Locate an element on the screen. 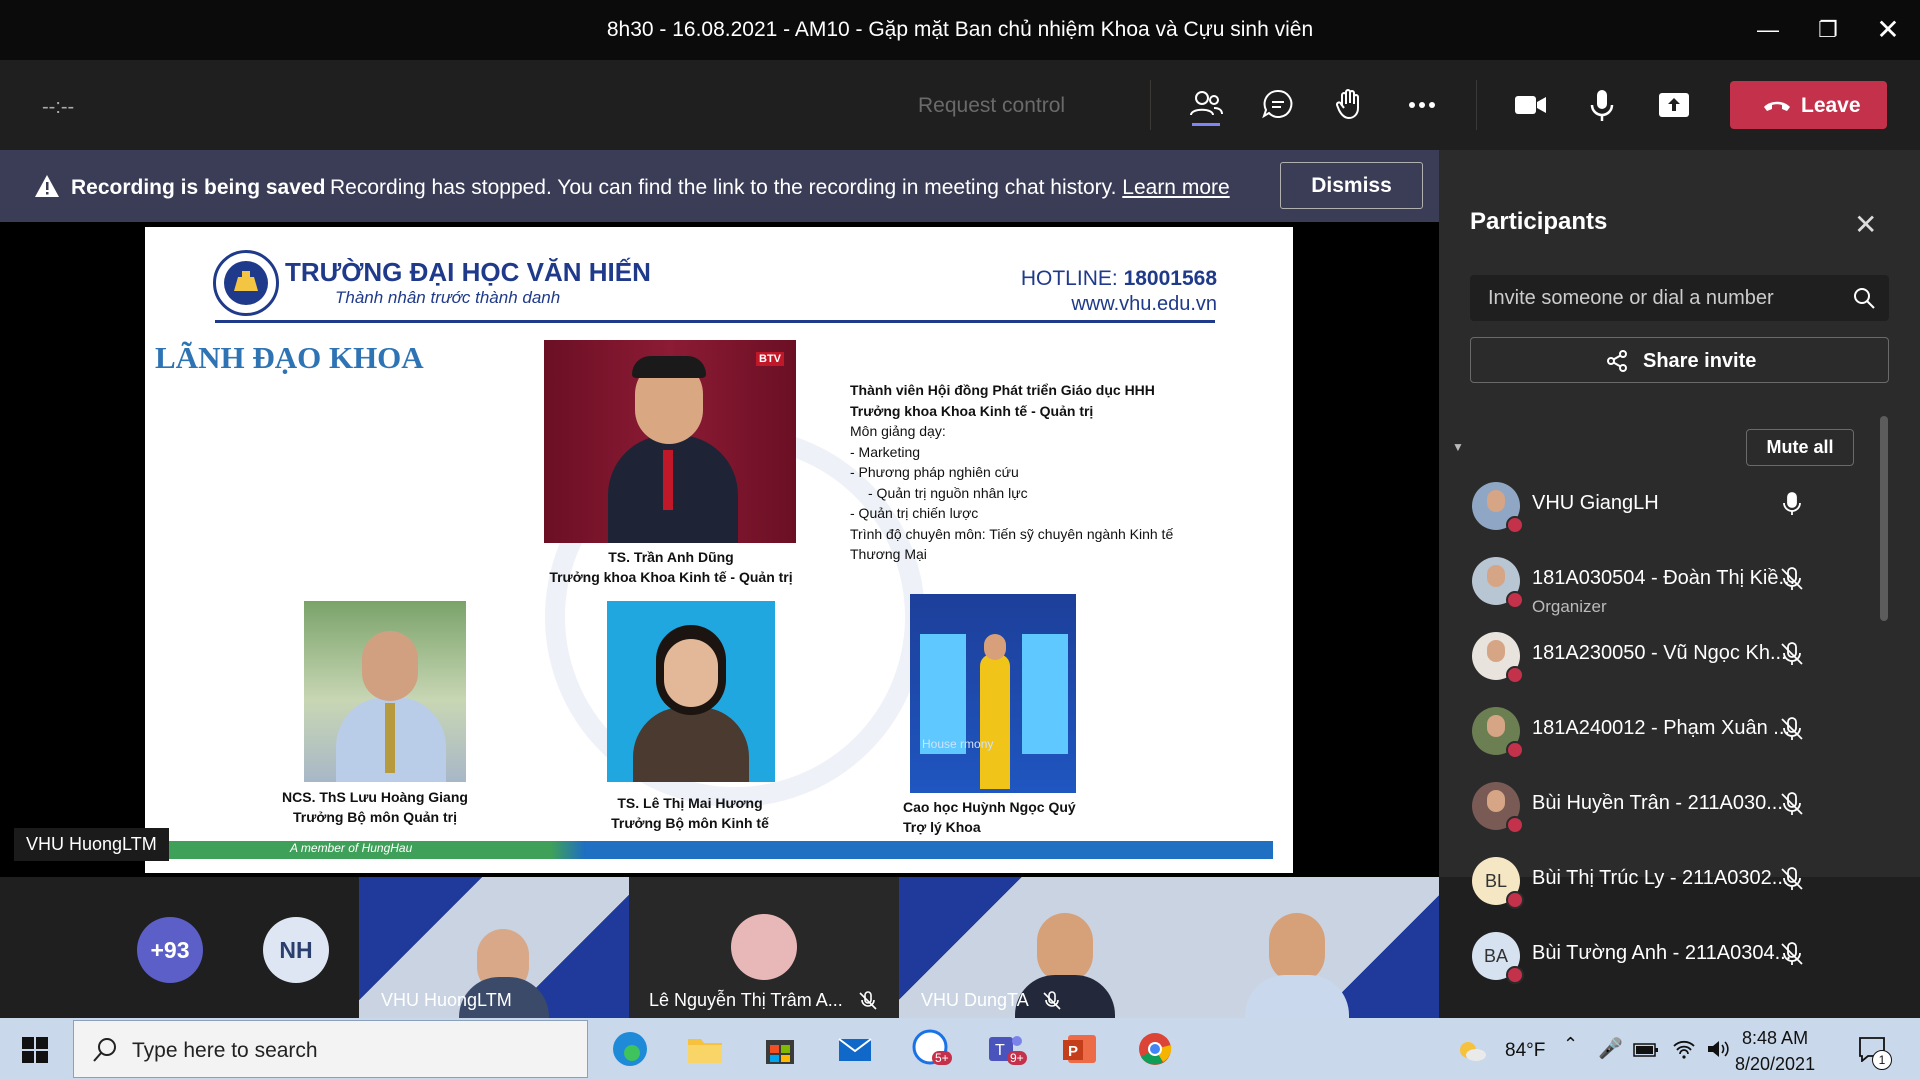 Image resolution: width=1920 pixels, height=1080 pixels. taskbar-search-input: Type here to search is located at coordinates (330, 1049).